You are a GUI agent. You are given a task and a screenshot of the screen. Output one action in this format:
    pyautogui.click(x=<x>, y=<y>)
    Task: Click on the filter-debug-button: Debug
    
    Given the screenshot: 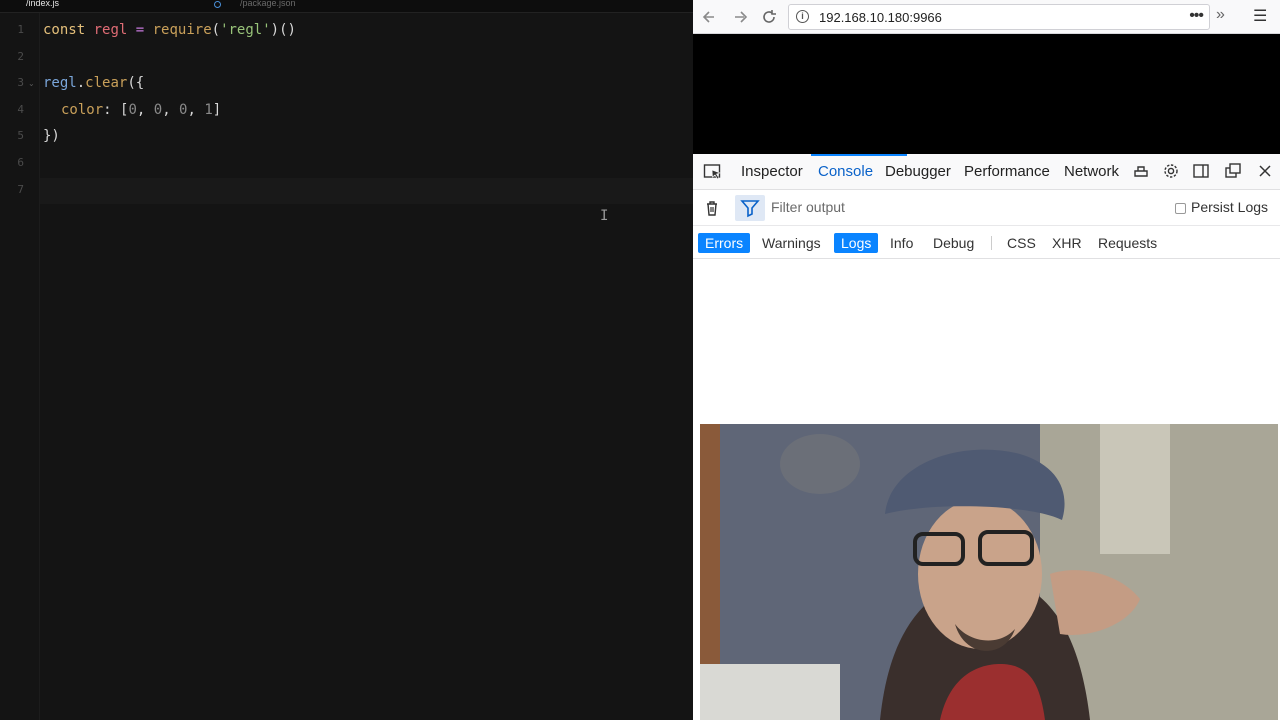 What is the action you would take?
    pyautogui.click(x=953, y=243)
    